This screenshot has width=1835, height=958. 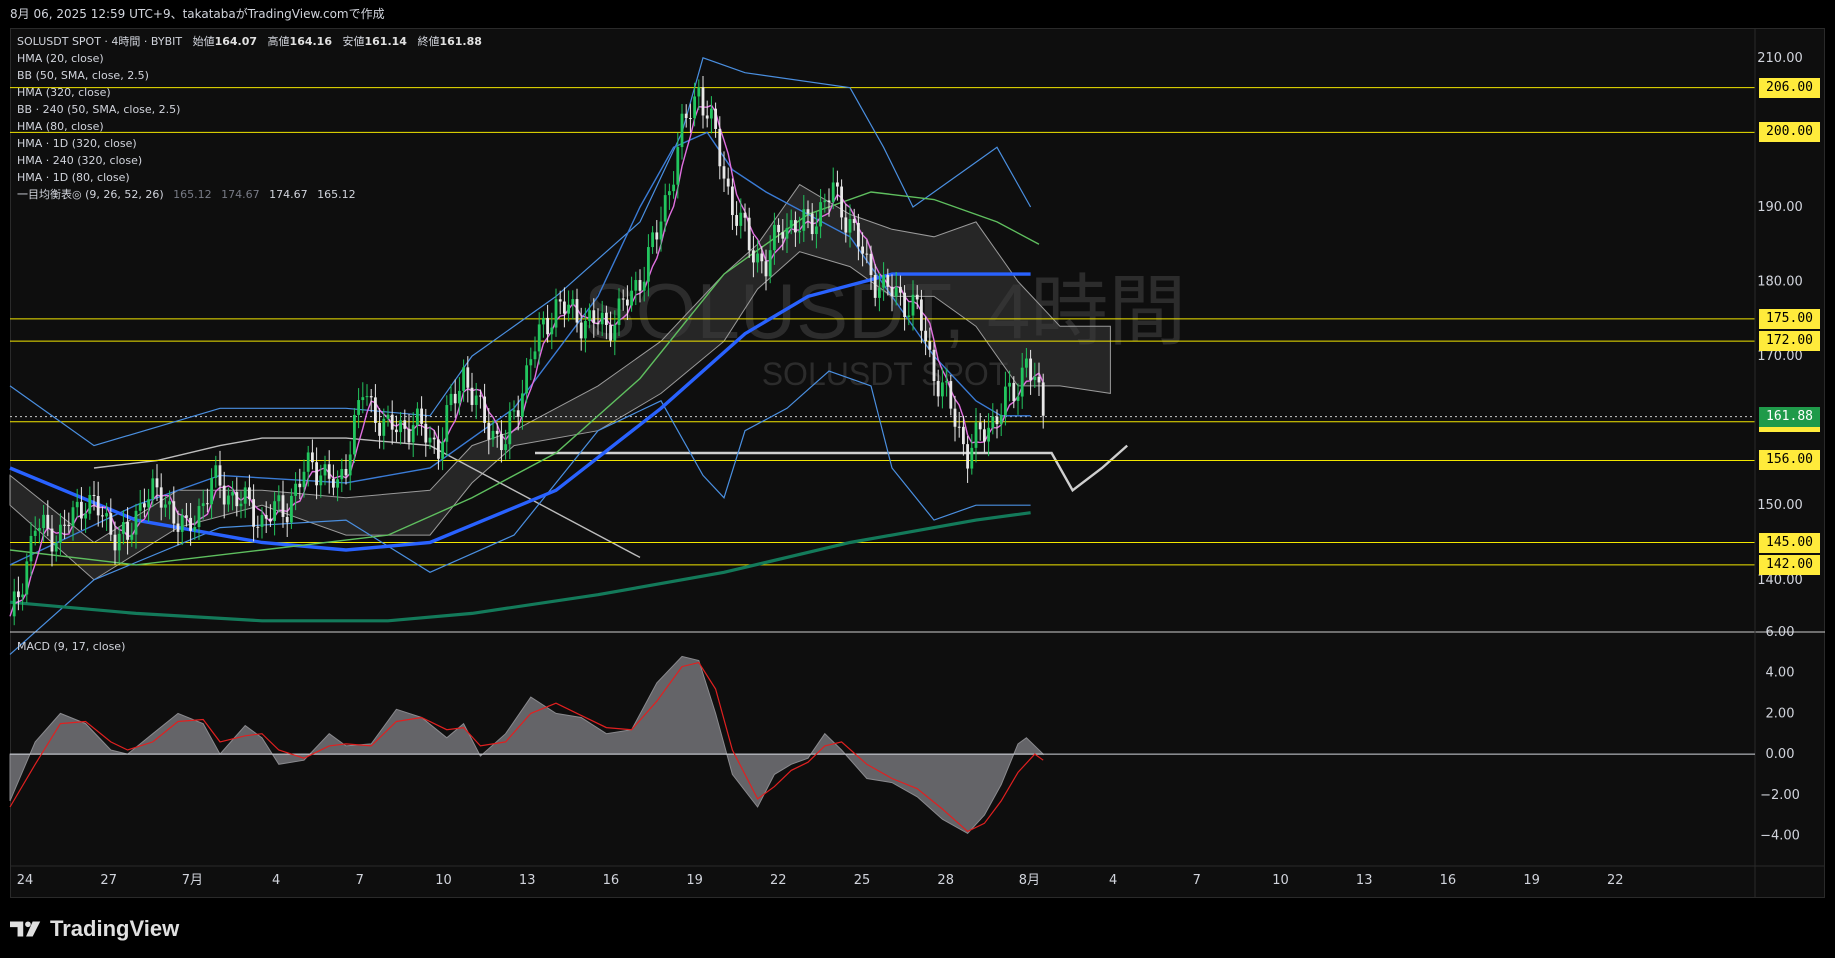 I want to click on time-tick-label: 28, so click(x=945, y=880).